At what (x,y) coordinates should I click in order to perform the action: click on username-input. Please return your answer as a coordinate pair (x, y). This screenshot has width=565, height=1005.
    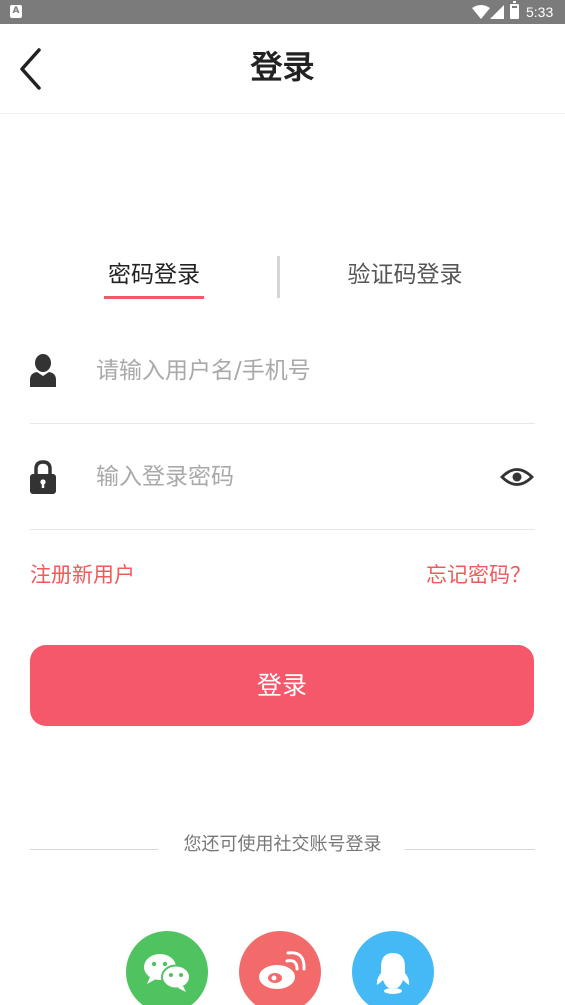
    Looking at the image, I should click on (286, 371).